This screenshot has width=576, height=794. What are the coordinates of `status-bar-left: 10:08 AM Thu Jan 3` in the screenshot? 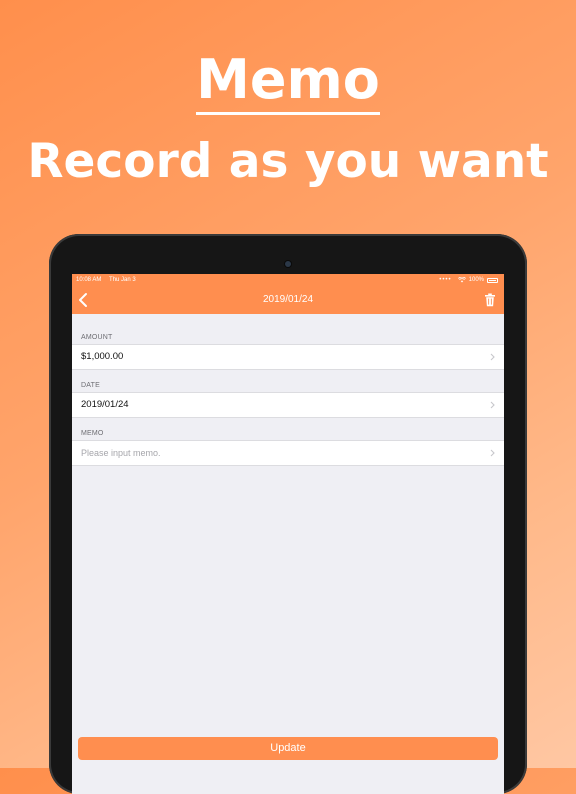 It's located at (106, 280).